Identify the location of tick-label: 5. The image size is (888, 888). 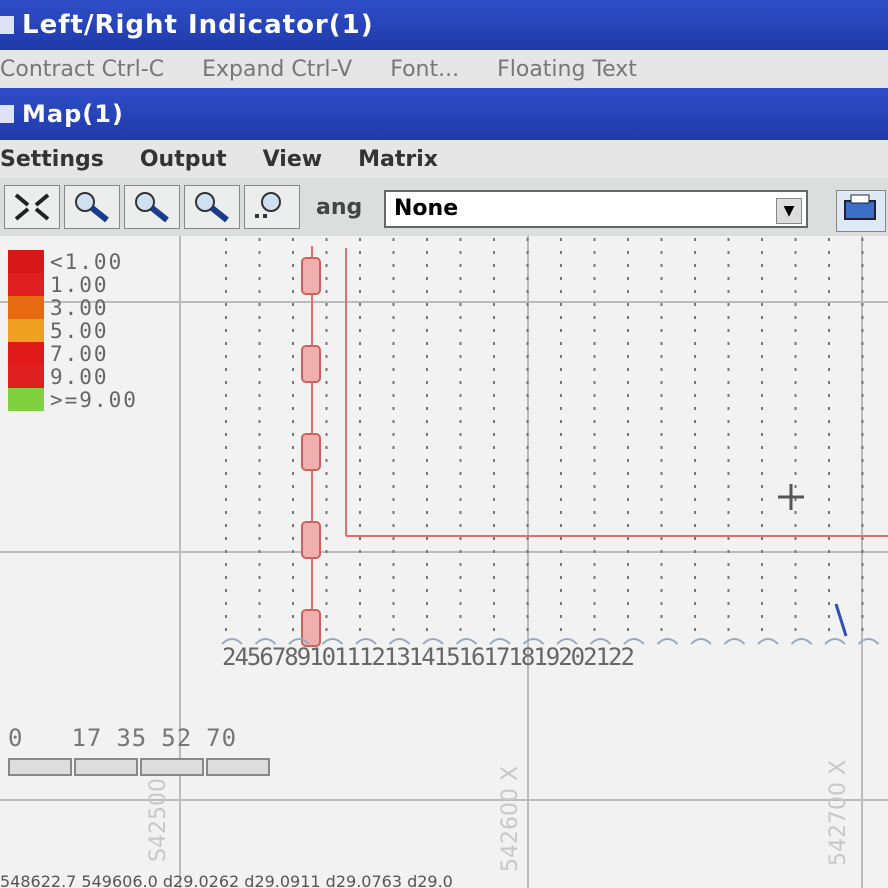
(254, 657).